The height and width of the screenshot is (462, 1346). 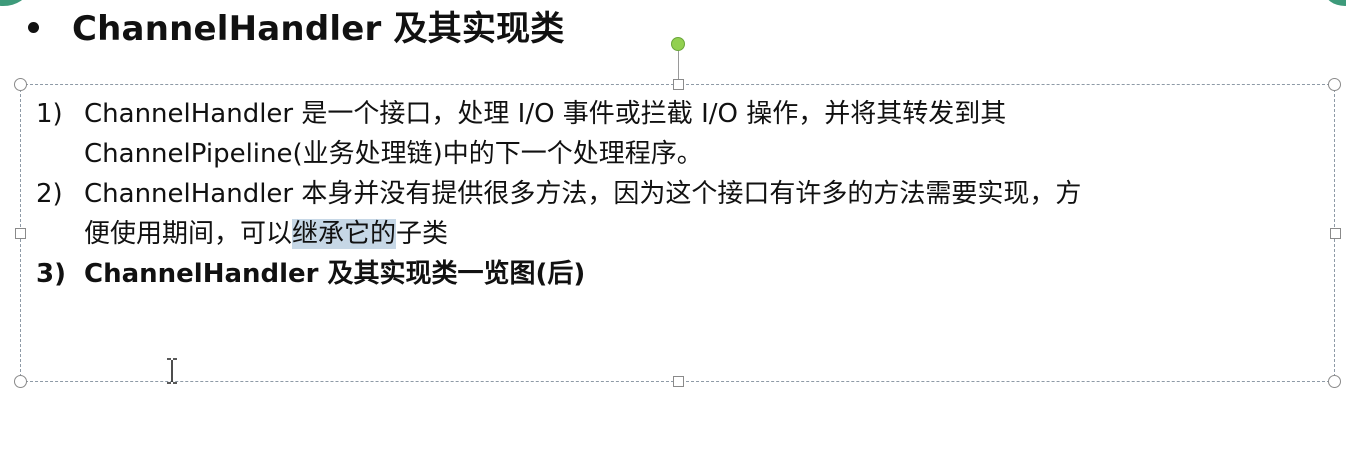 What do you see at coordinates (1335, 233) in the screenshot?
I see `resize-handle-middle-right` at bounding box center [1335, 233].